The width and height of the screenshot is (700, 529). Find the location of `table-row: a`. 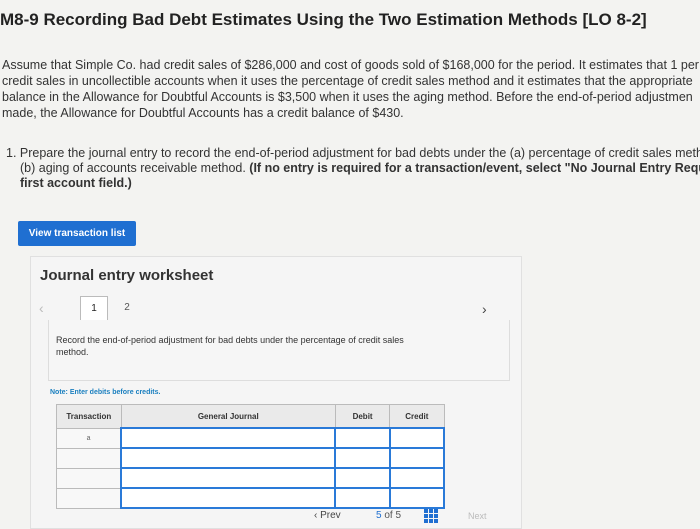

table-row: a is located at coordinates (251, 438).